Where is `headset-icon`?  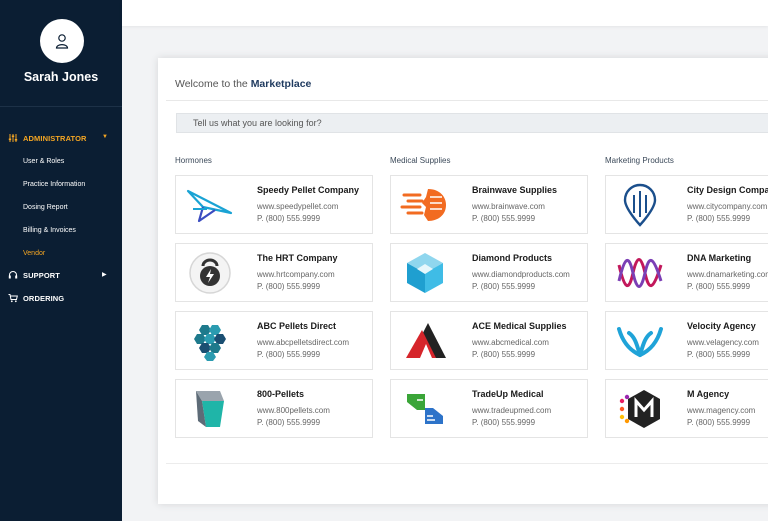
headset-icon is located at coordinates (13, 275).